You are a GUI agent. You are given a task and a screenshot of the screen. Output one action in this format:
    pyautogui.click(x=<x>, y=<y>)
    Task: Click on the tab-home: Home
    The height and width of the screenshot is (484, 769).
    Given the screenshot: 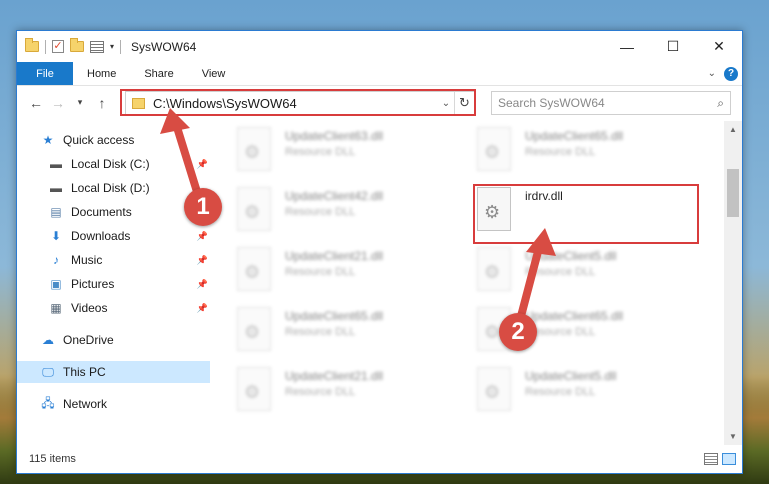 What is the action you would take?
    pyautogui.click(x=101, y=73)
    